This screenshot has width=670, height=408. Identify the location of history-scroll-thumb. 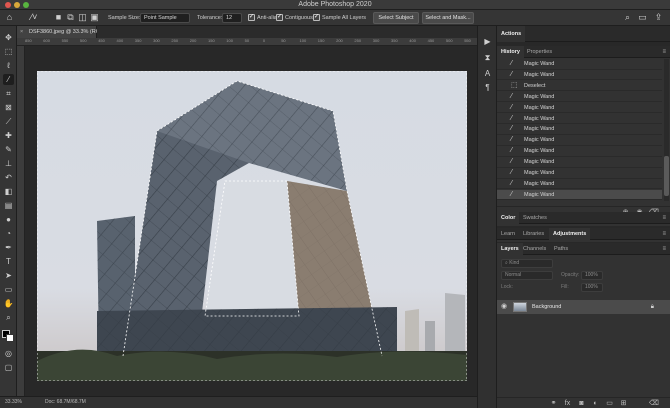
(666, 176).